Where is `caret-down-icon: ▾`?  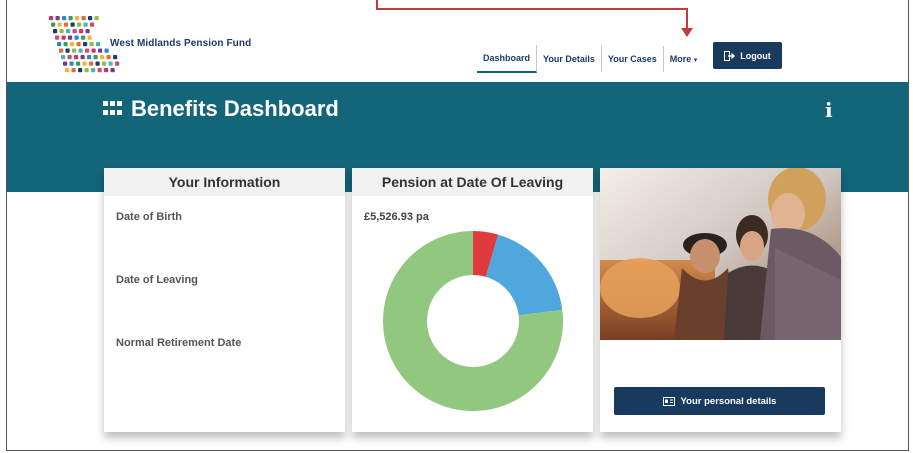 caret-down-icon: ▾ is located at coordinates (695, 60).